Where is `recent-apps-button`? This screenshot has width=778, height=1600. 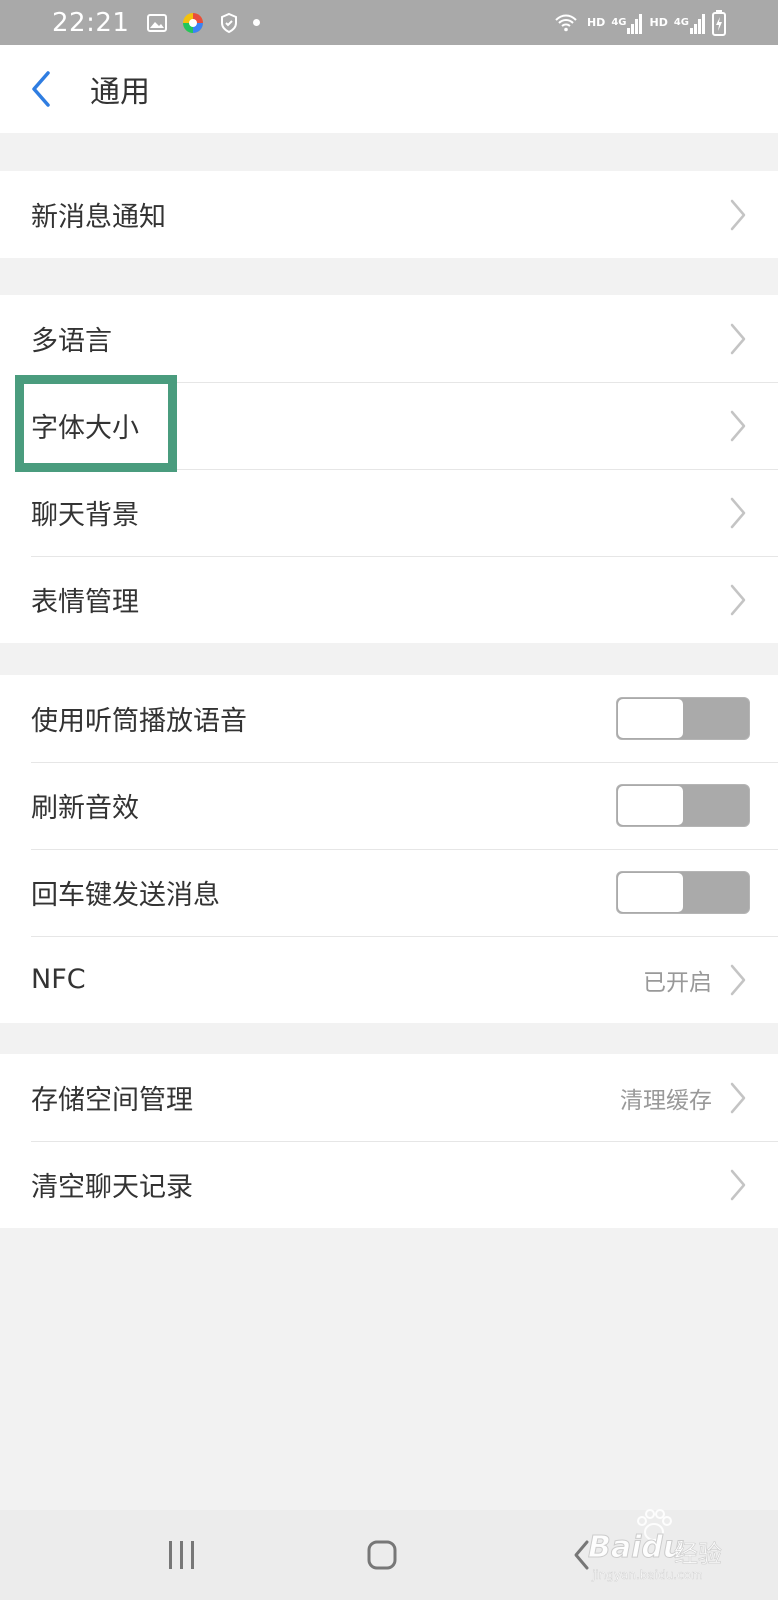 recent-apps-button is located at coordinates (182, 1555).